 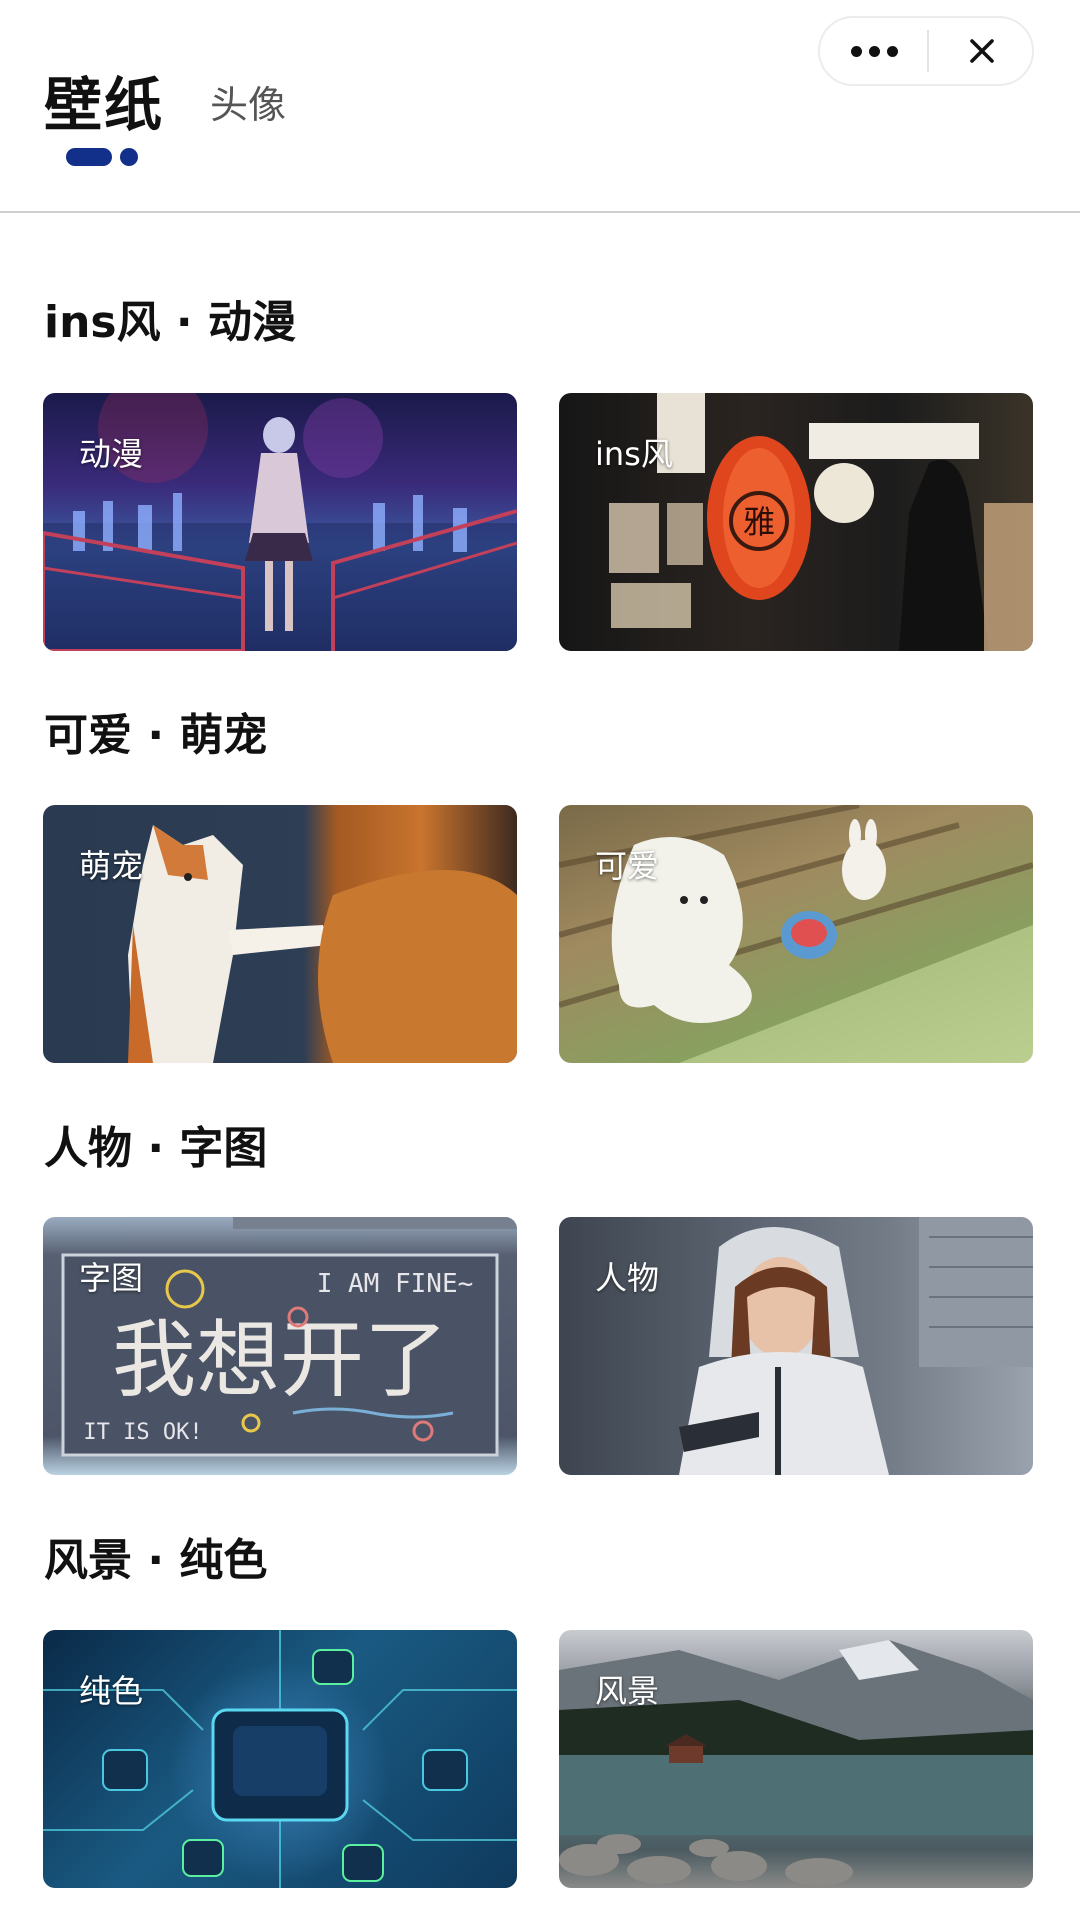 I want to click on lantern-char: 雅, so click(x=759, y=522).